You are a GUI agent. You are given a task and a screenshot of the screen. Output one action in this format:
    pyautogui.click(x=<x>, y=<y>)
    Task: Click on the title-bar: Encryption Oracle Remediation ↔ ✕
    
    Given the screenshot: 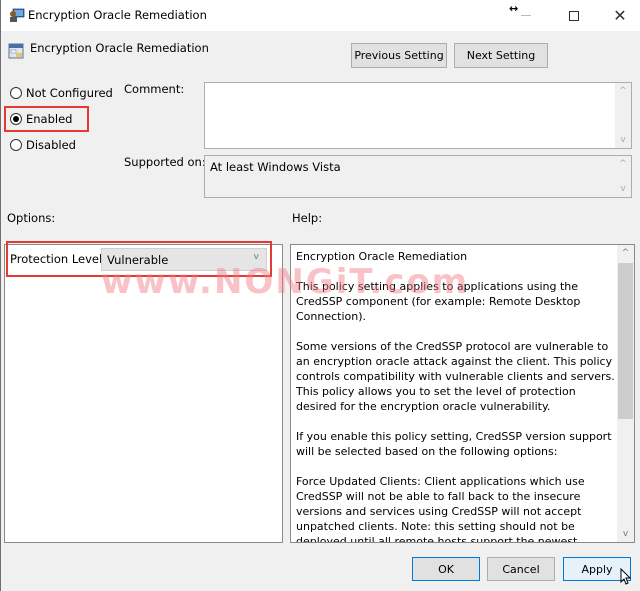 What is the action you would take?
    pyautogui.click(x=320, y=15)
    